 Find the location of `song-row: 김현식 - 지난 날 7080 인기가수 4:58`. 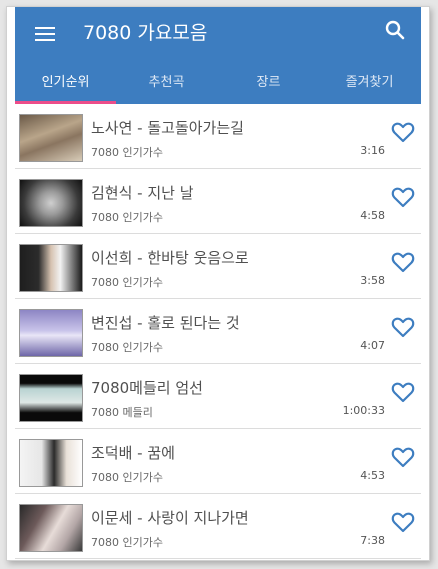

song-row: 김현식 - 지난 날 7080 인기가수 4:58 is located at coordinates (218, 201).